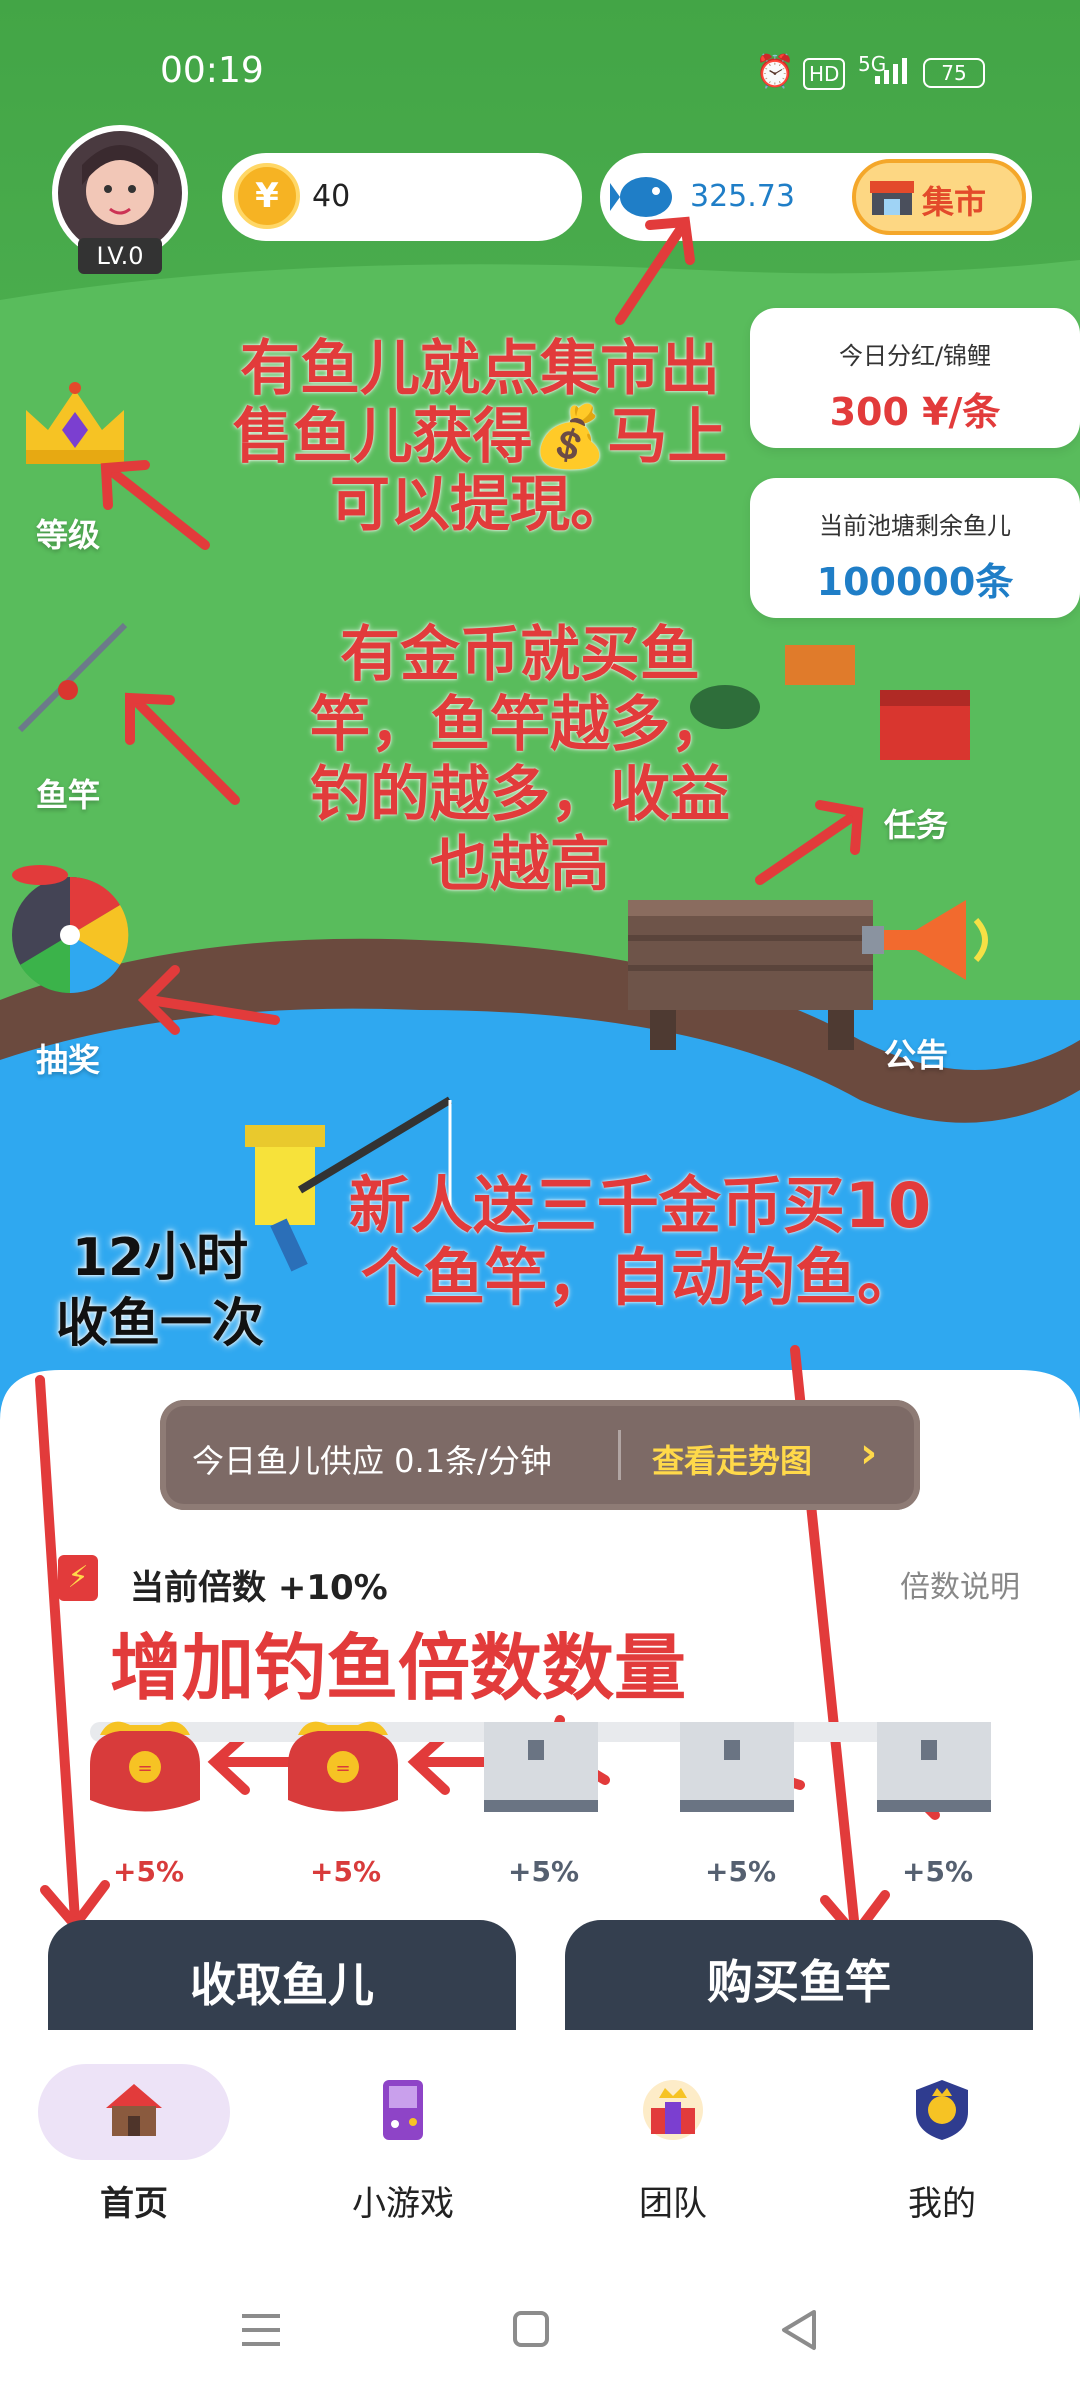  Describe the element at coordinates (78, 1578) in the screenshot. I see `battery-boost-icon: ⚡` at that location.